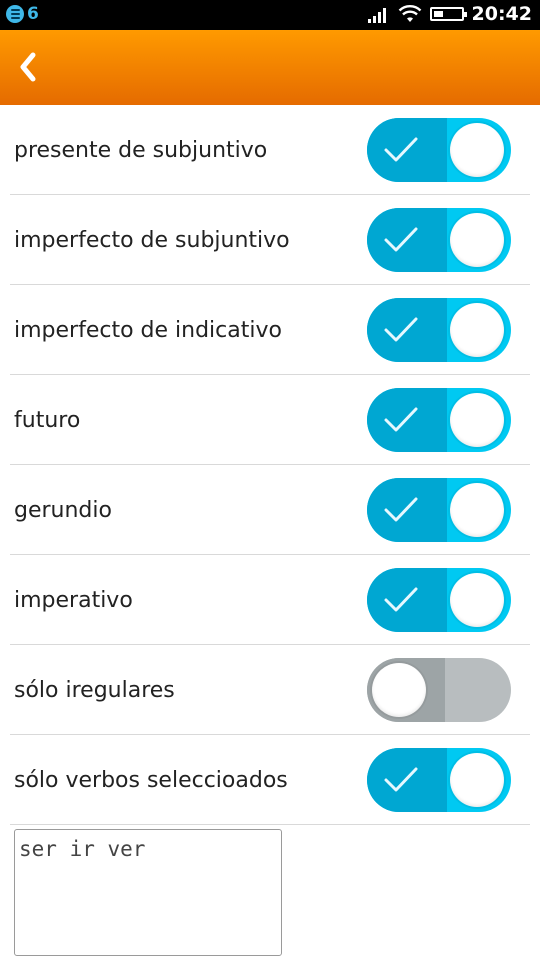  Describe the element at coordinates (501, 14) in the screenshot. I see `clock: 20:42` at that location.